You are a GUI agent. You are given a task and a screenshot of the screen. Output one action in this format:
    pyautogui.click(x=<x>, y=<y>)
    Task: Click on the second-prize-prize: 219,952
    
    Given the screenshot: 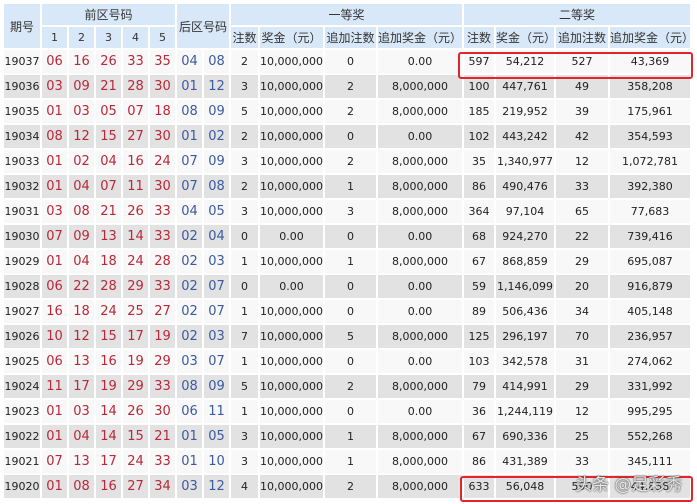 What is the action you would take?
    pyautogui.click(x=524, y=111)
    